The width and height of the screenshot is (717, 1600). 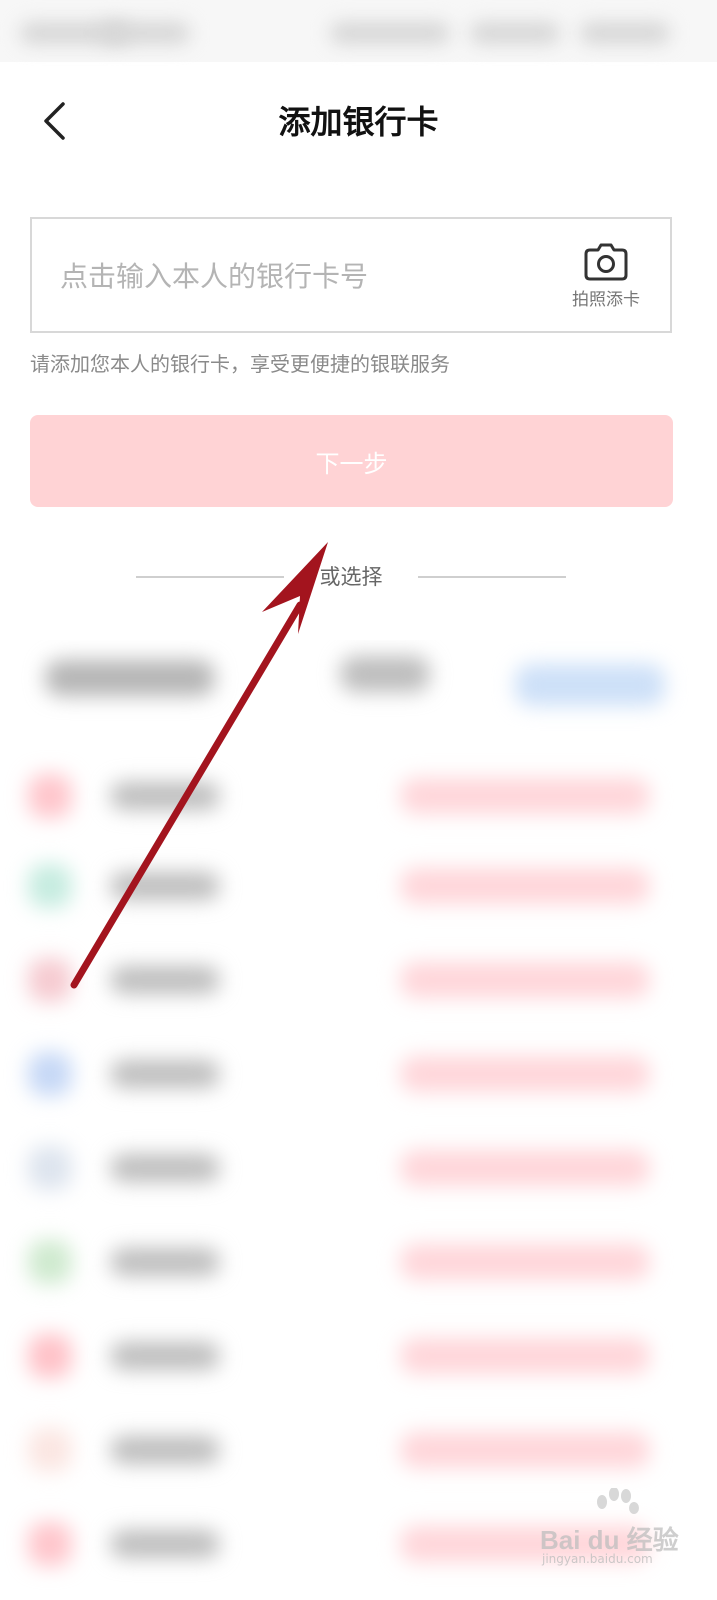 What do you see at coordinates (351, 461) in the screenshot?
I see `next-step-button: 下一步` at bounding box center [351, 461].